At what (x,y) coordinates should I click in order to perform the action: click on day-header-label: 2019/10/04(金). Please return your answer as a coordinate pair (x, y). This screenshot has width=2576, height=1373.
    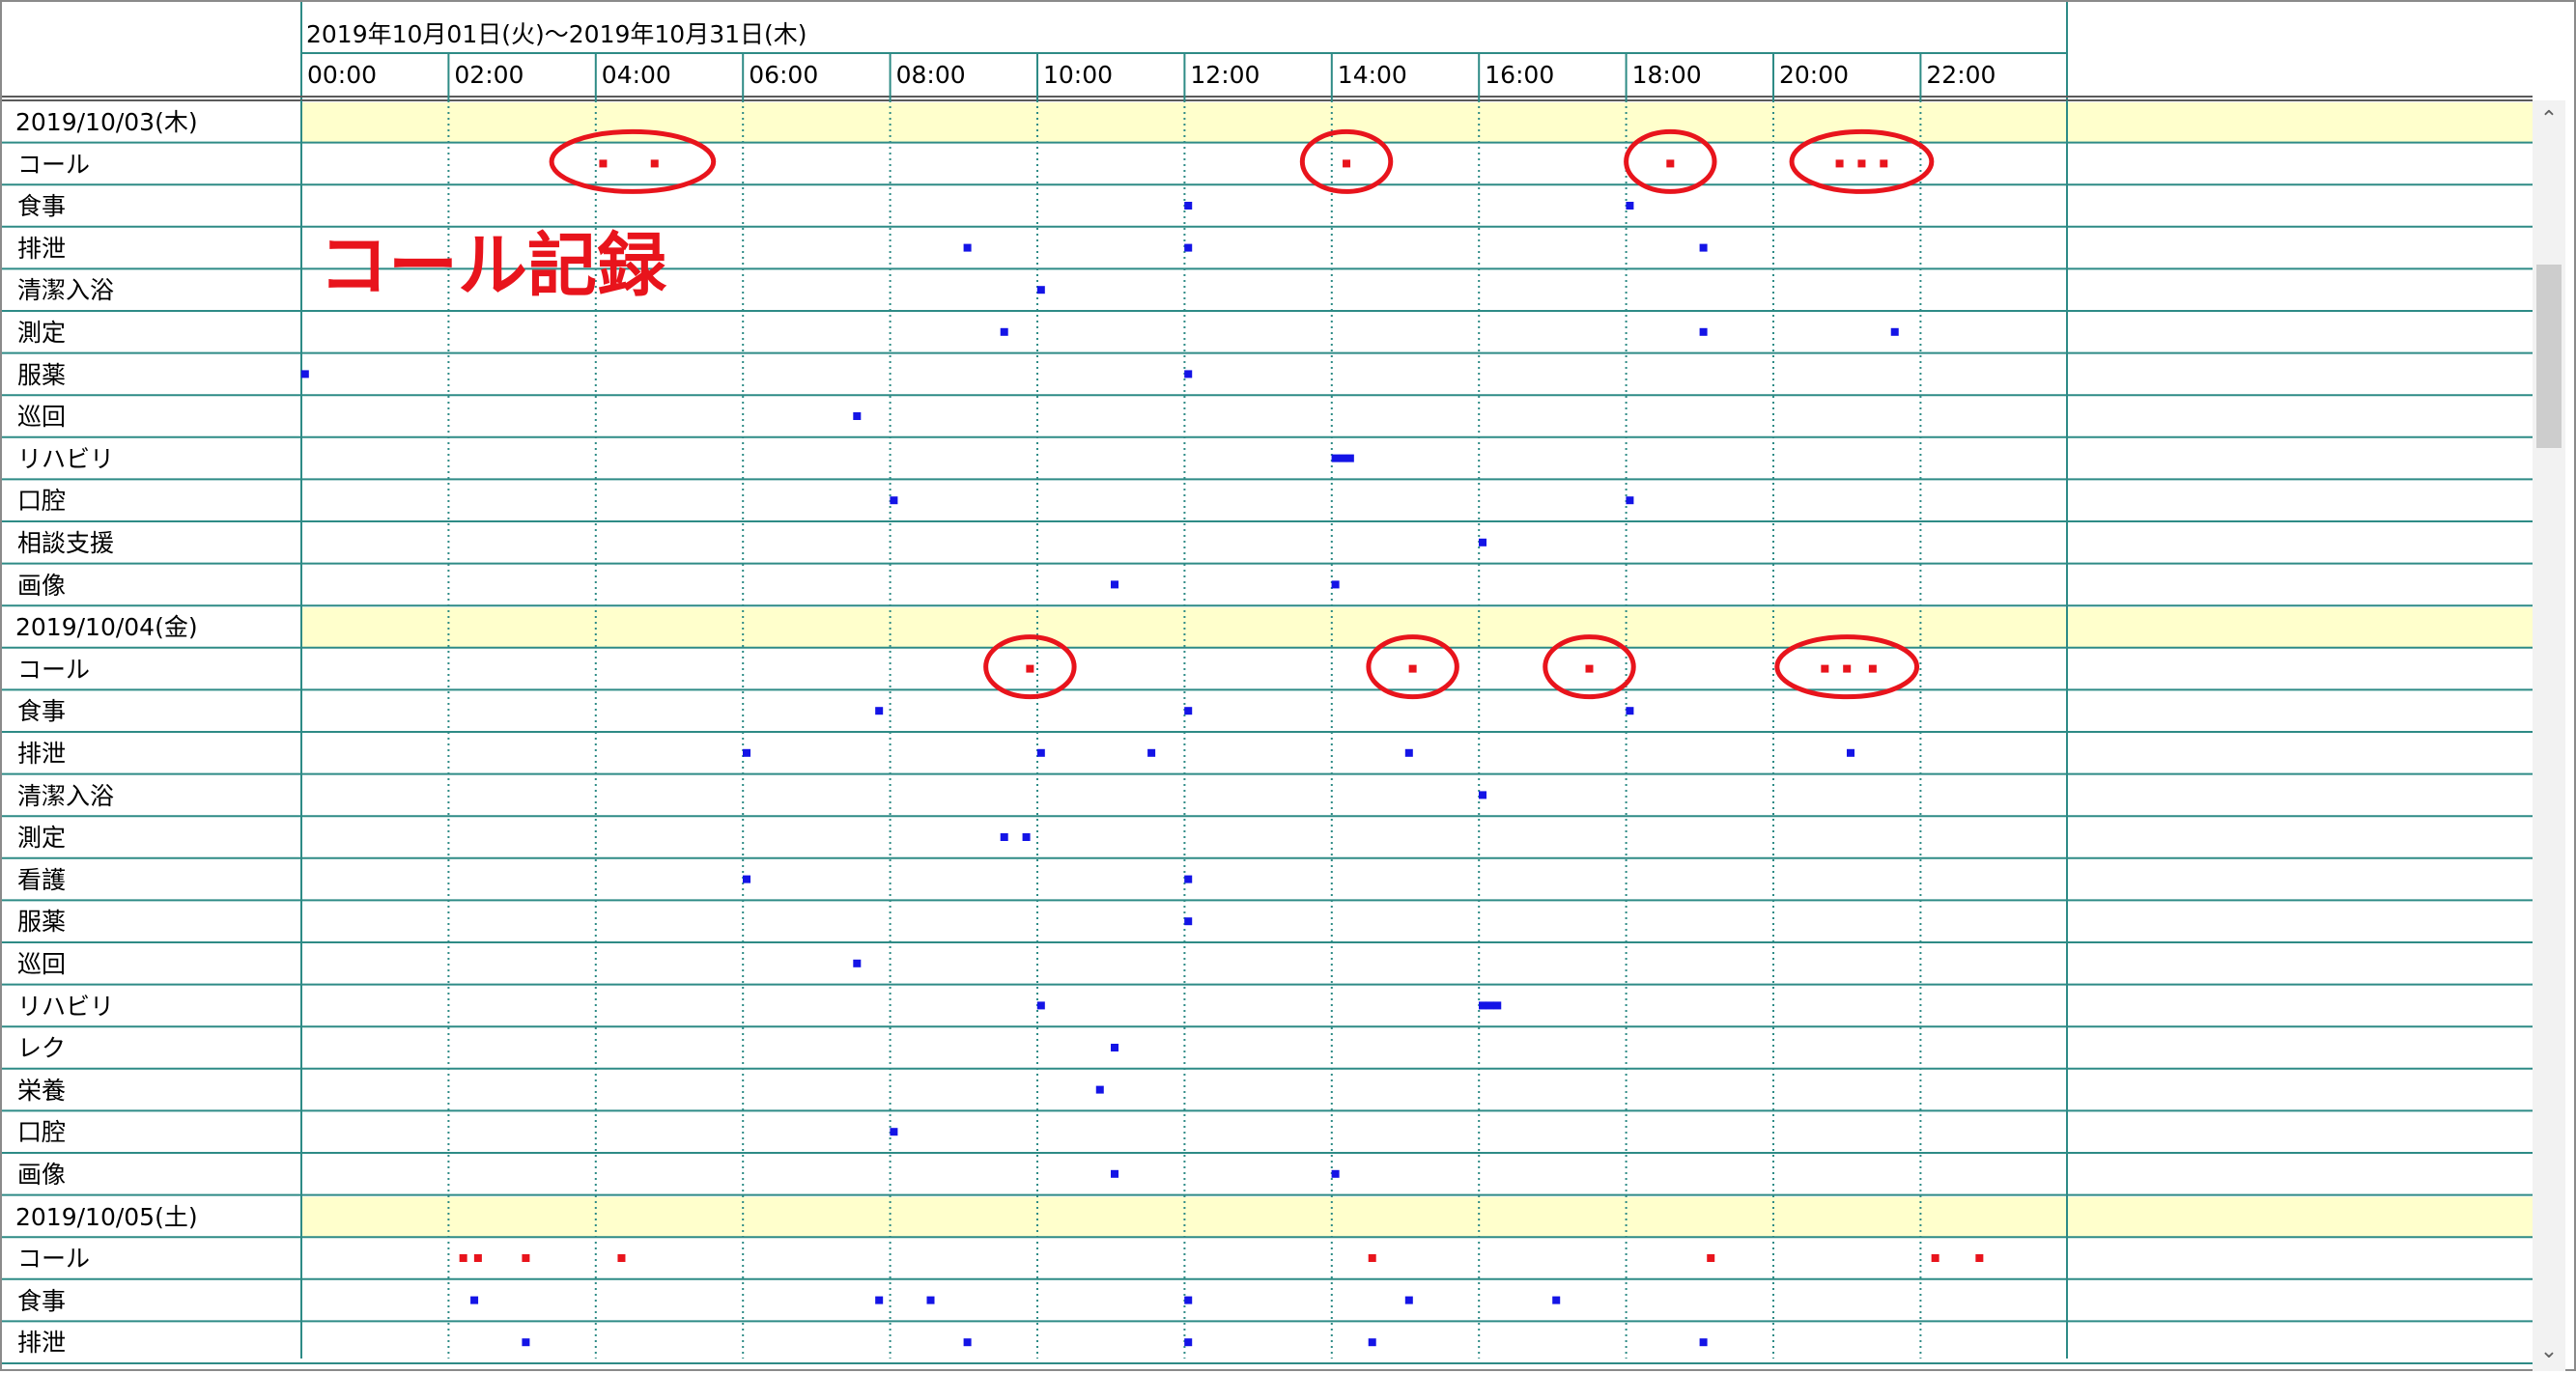
    Looking at the image, I should click on (106, 628).